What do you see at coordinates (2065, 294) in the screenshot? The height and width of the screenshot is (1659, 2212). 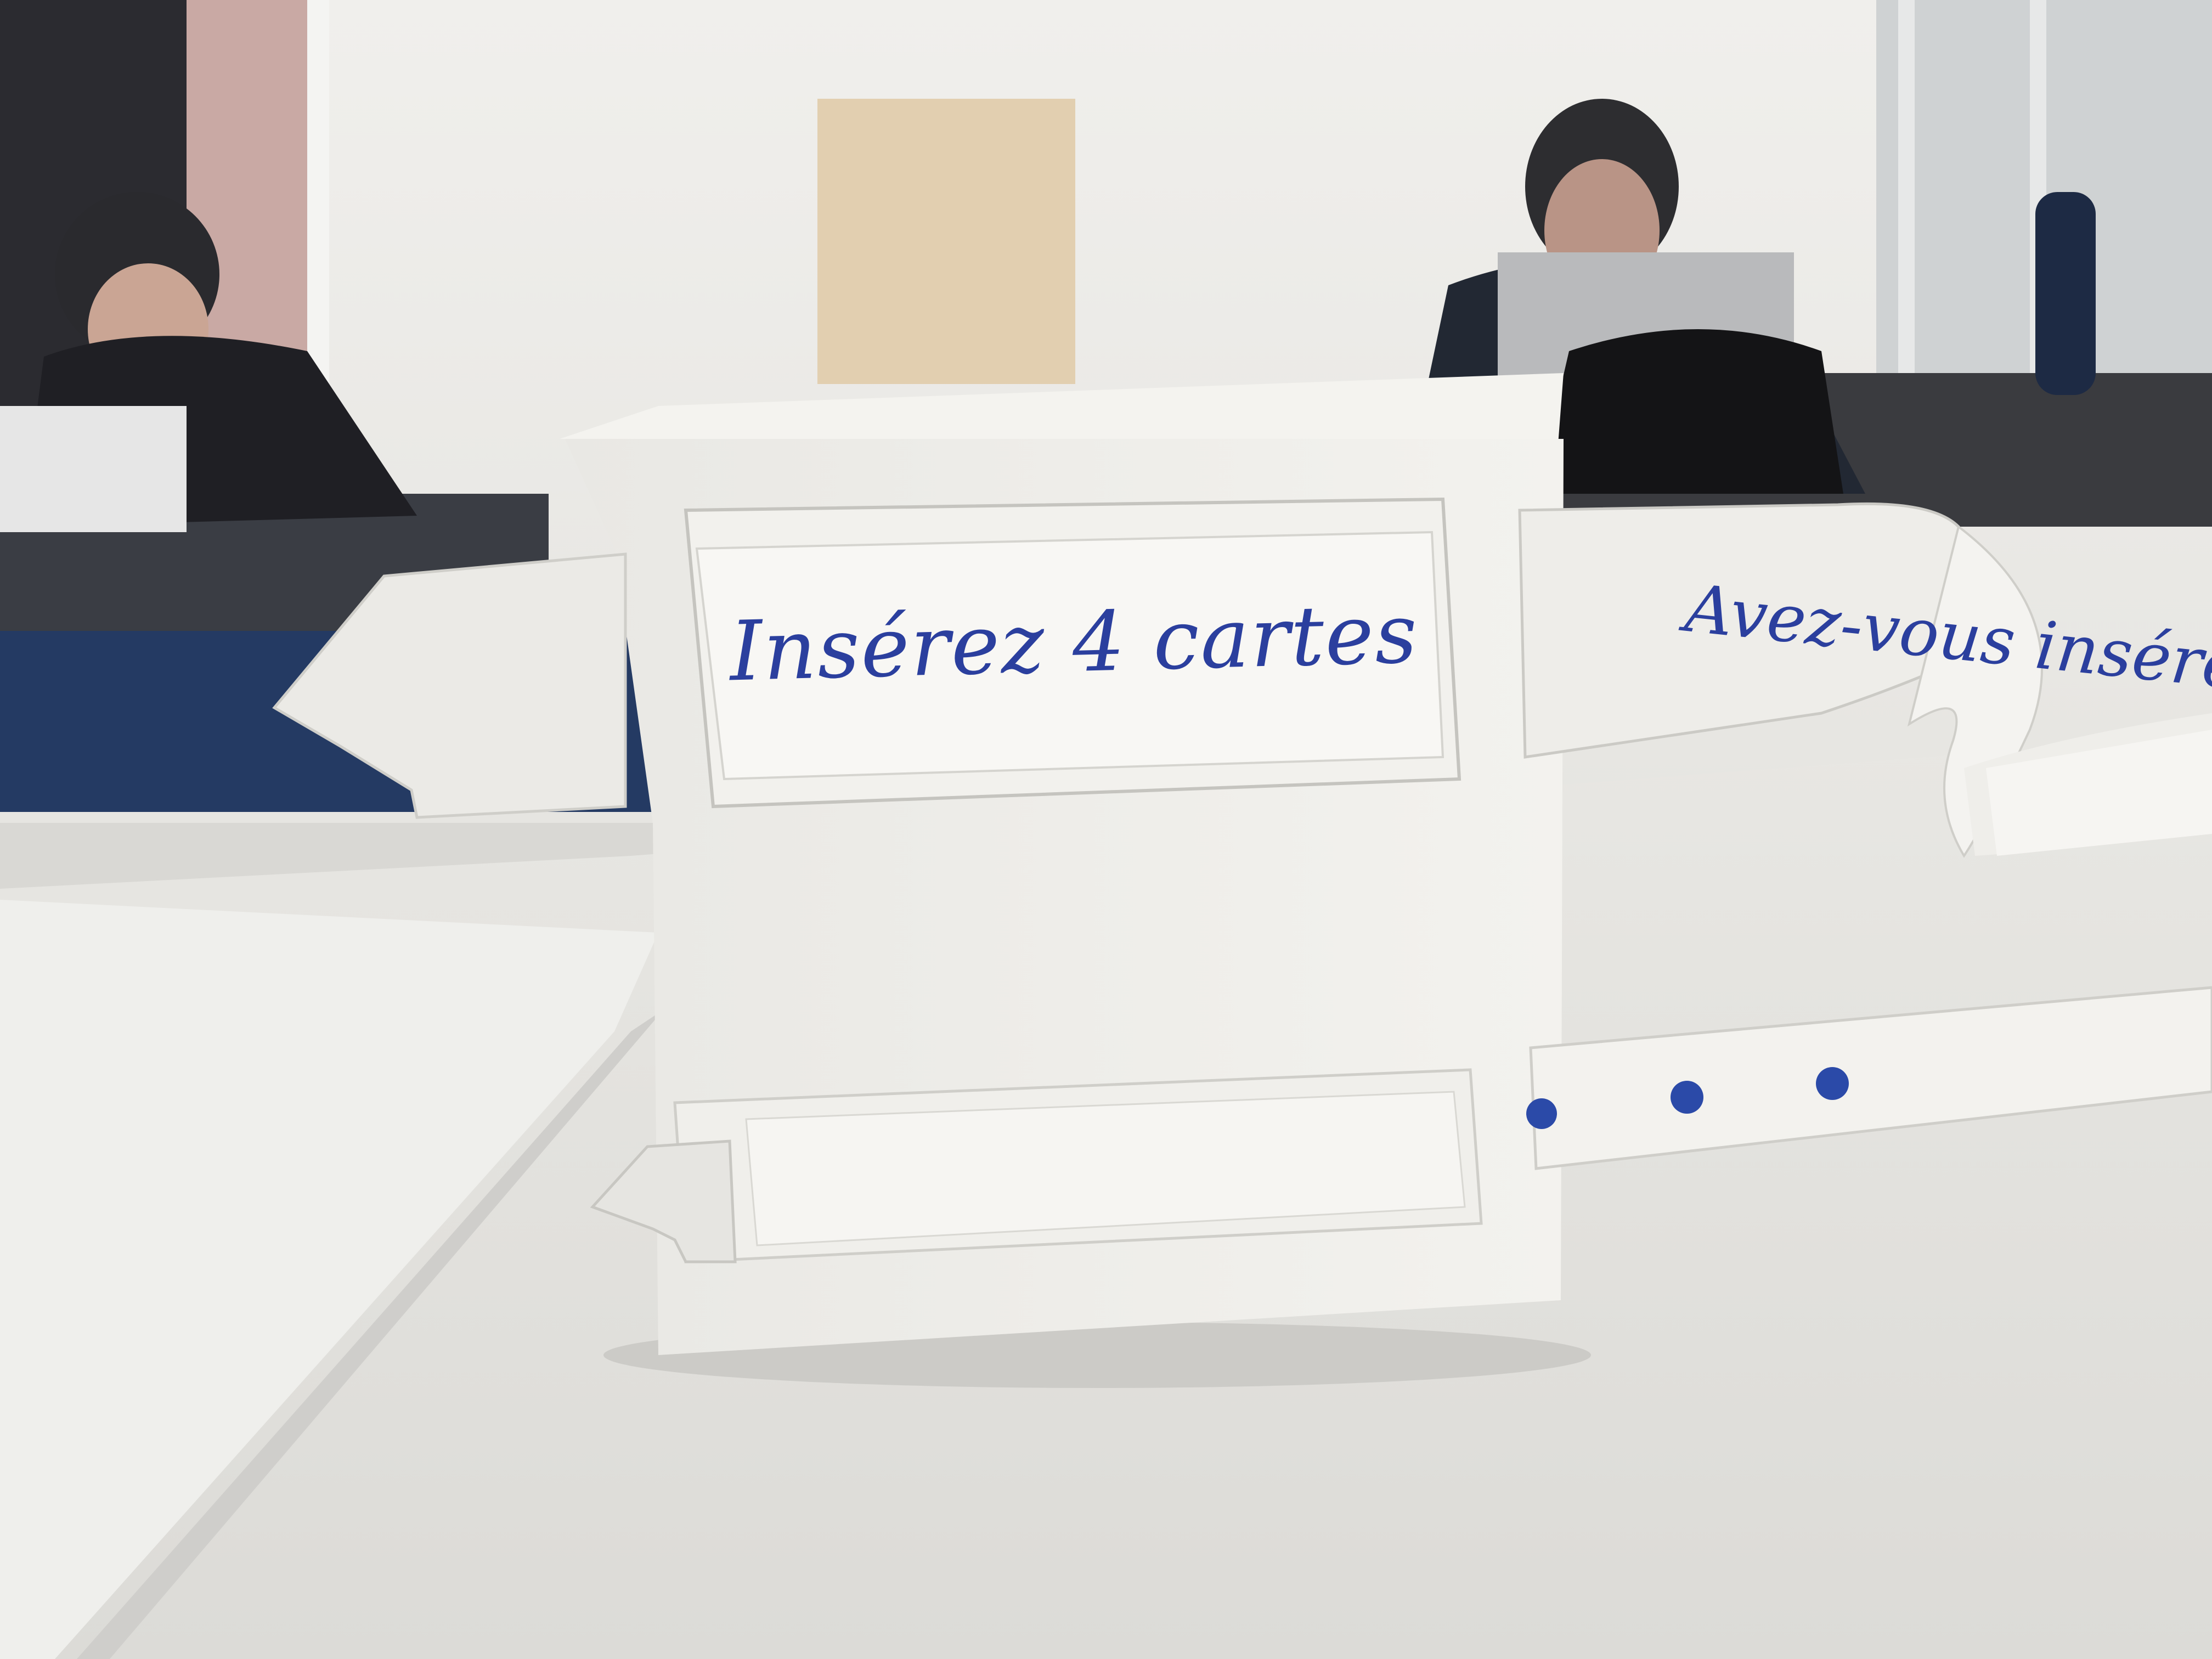 I see `bottle` at bounding box center [2065, 294].